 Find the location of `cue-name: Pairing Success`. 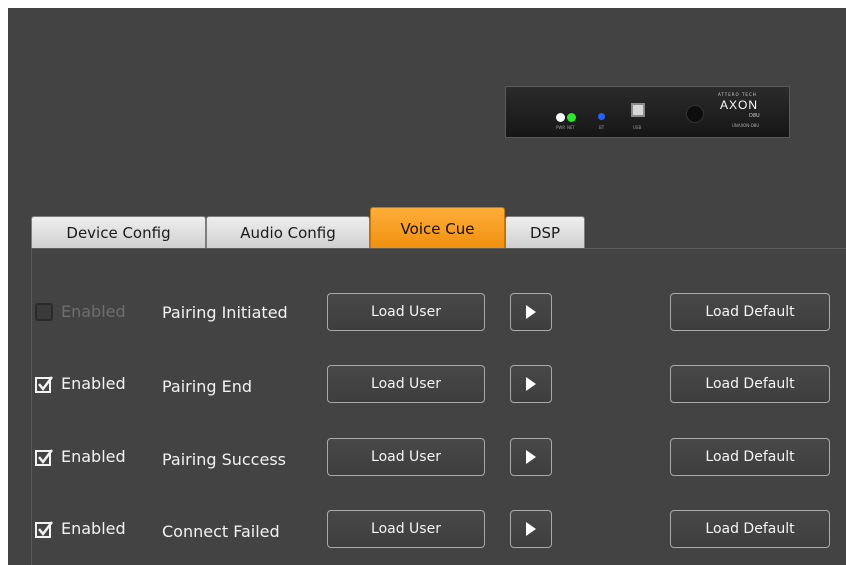

cue-name: Pairing Success is located at coordinates (224, 459).